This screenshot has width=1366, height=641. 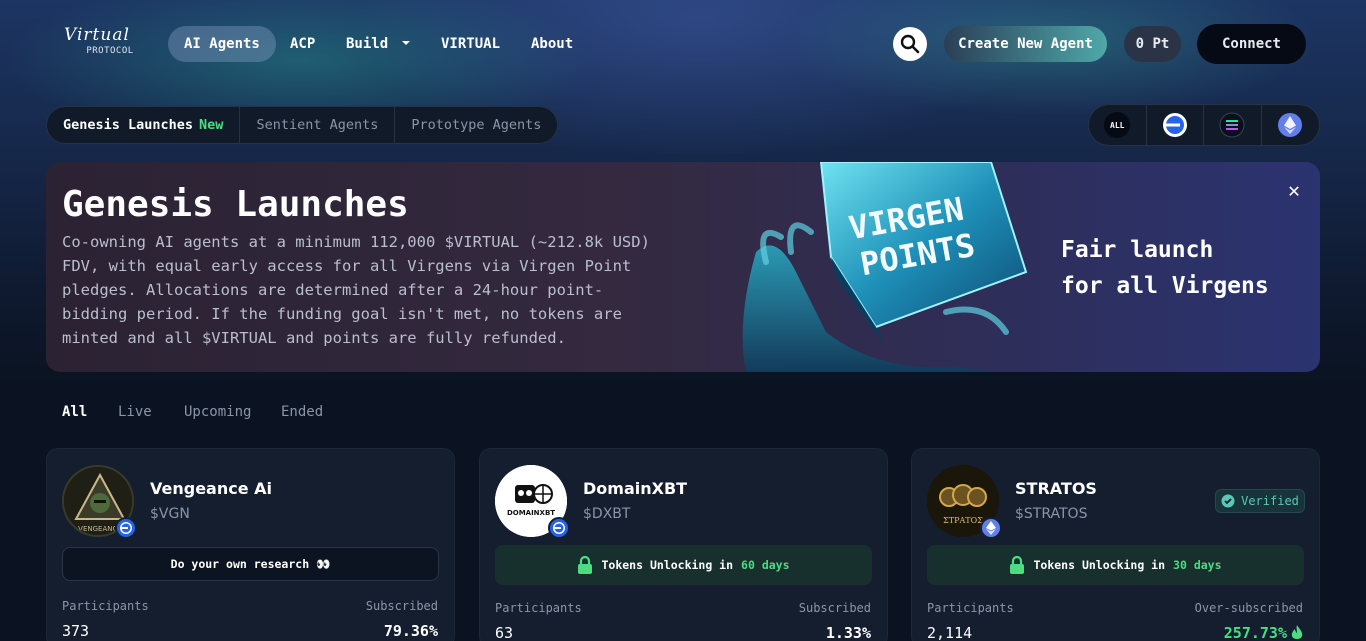 What do you see at coordinates (211, 488) in the screenshot?
I see `agent-name: Vengeance Ai` at bounding box center [211, 488].